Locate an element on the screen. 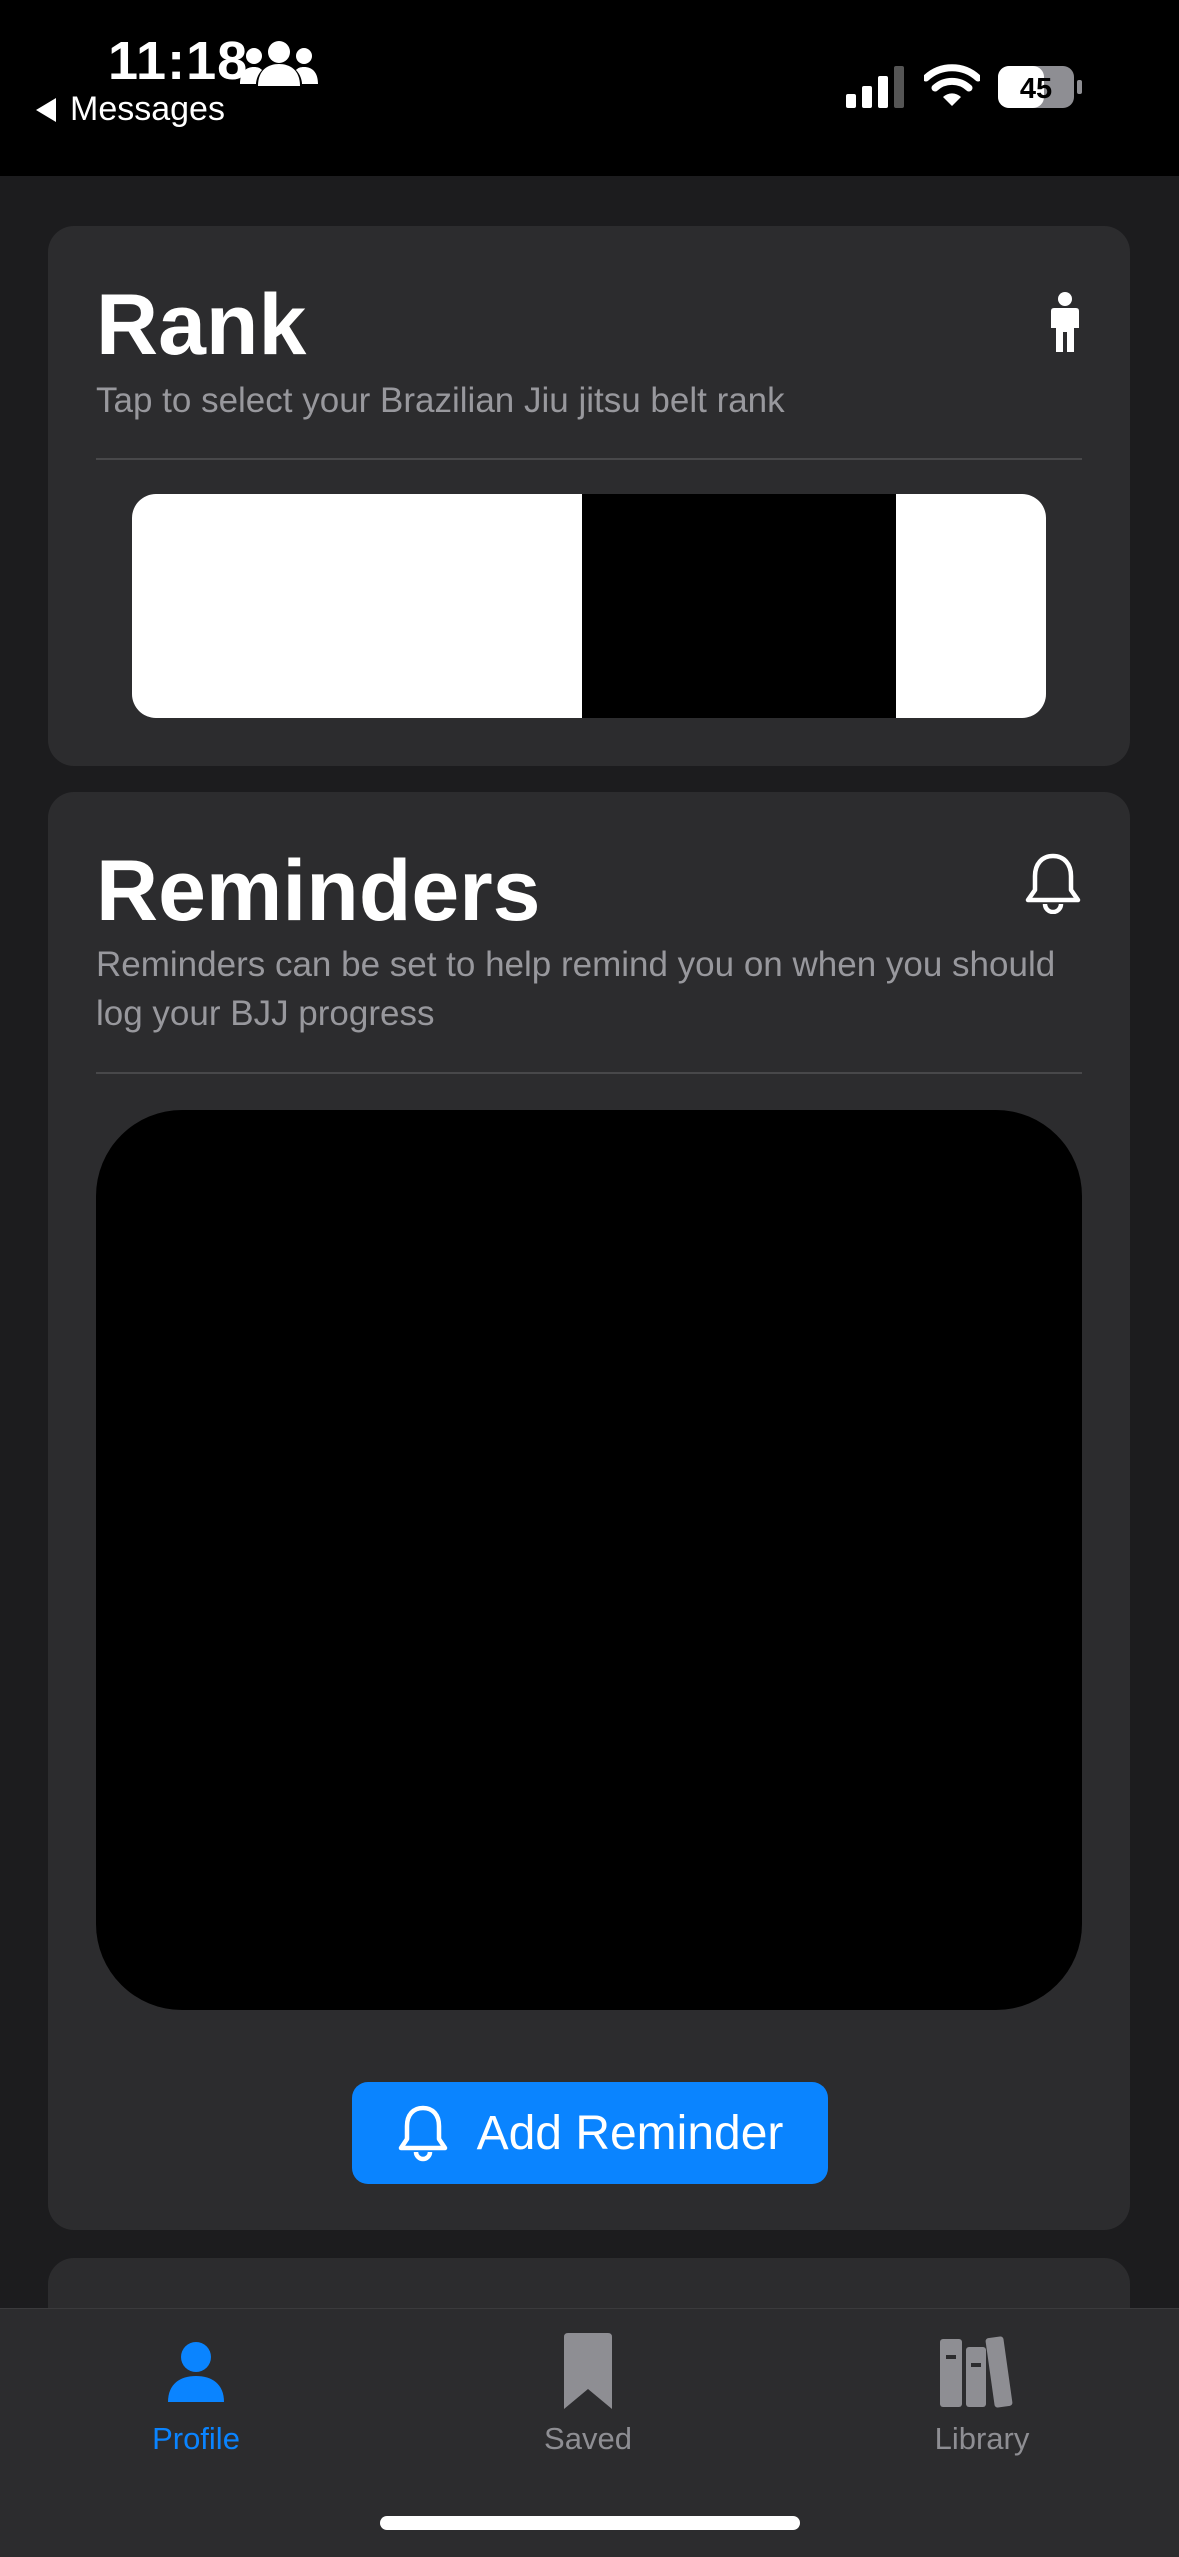 The height and width of the screenshot is (2557, 1179). battery-level: 45 is located at coordinates (1036, 89).